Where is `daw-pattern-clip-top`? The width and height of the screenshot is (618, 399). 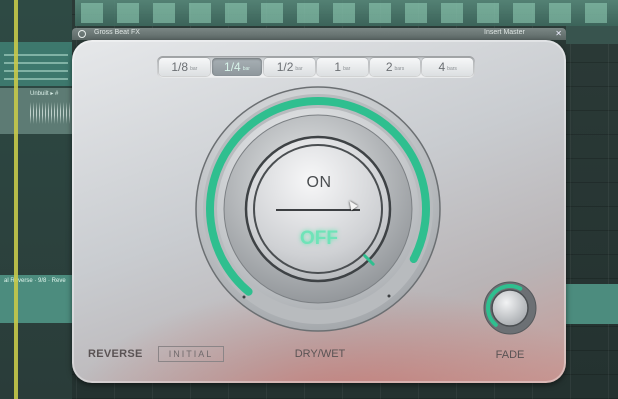 daw-pattern-clip-top is located at coordinates (346, 13).